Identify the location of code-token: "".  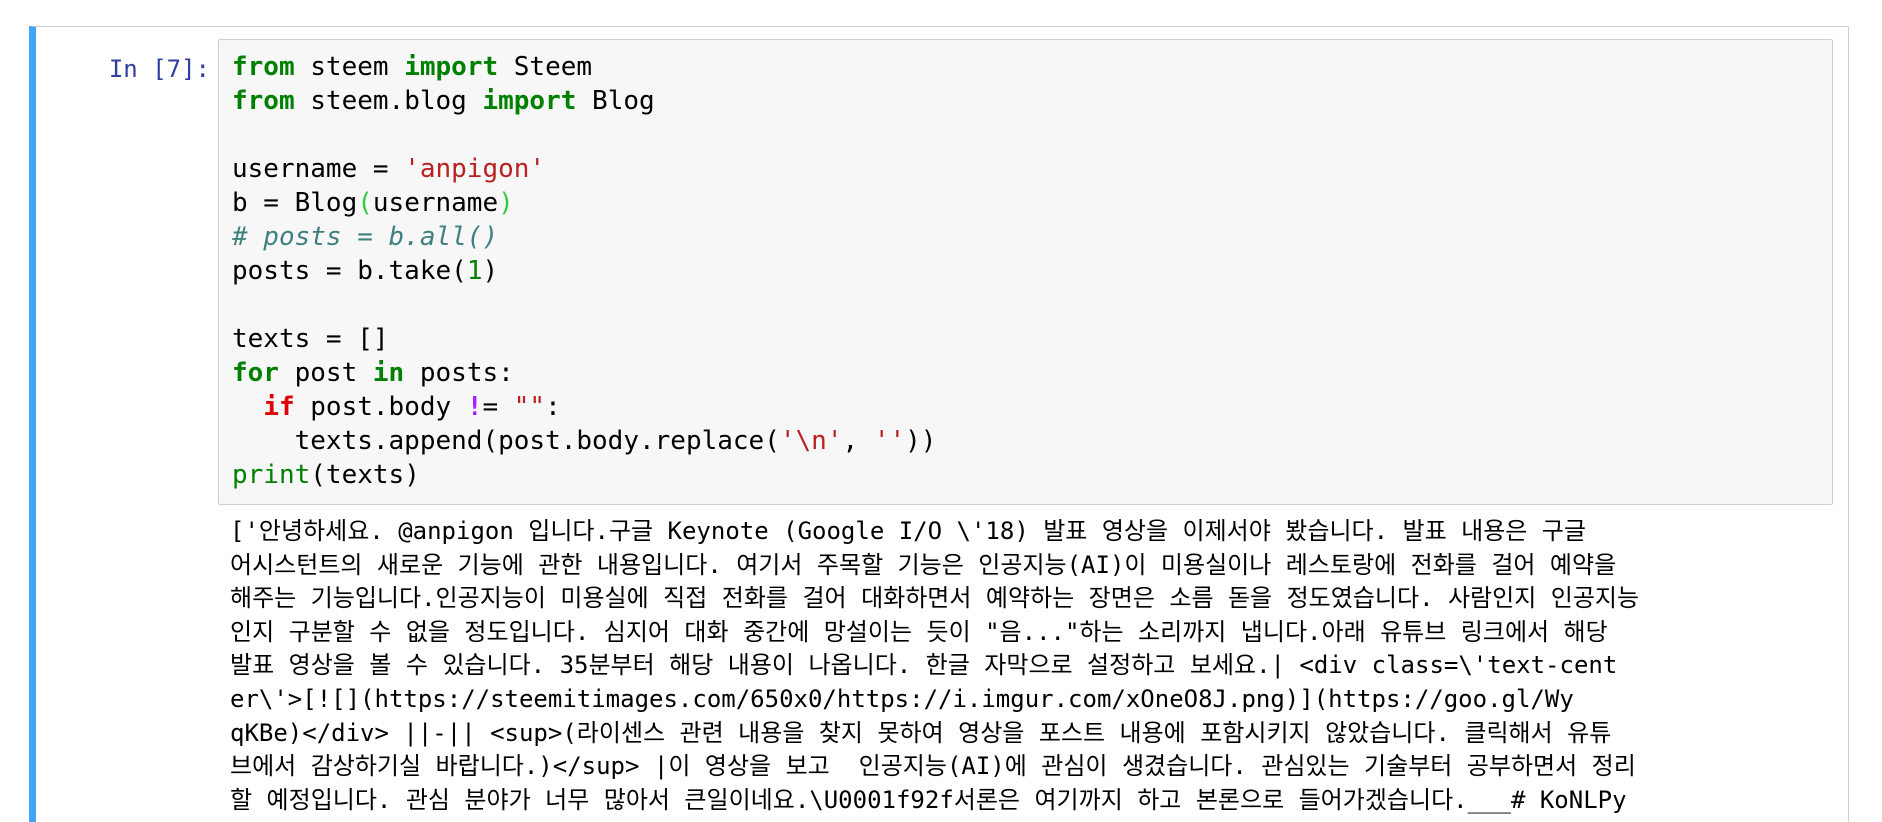
(529, 407).